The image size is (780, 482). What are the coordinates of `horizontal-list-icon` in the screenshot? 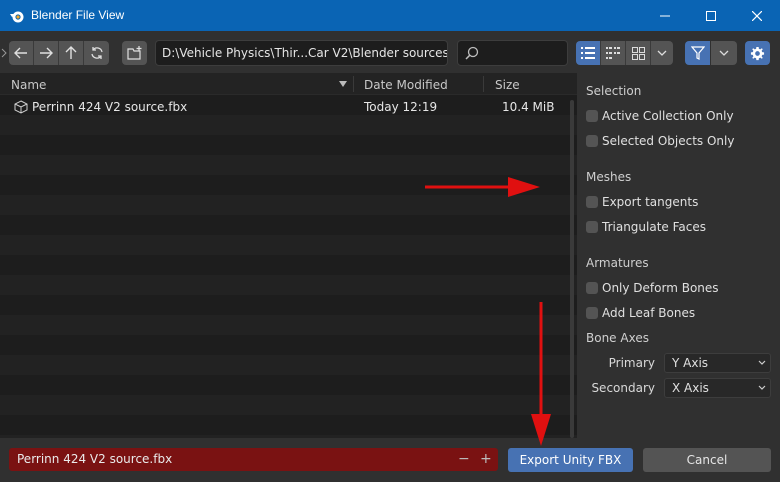 It's located at (613, 53).